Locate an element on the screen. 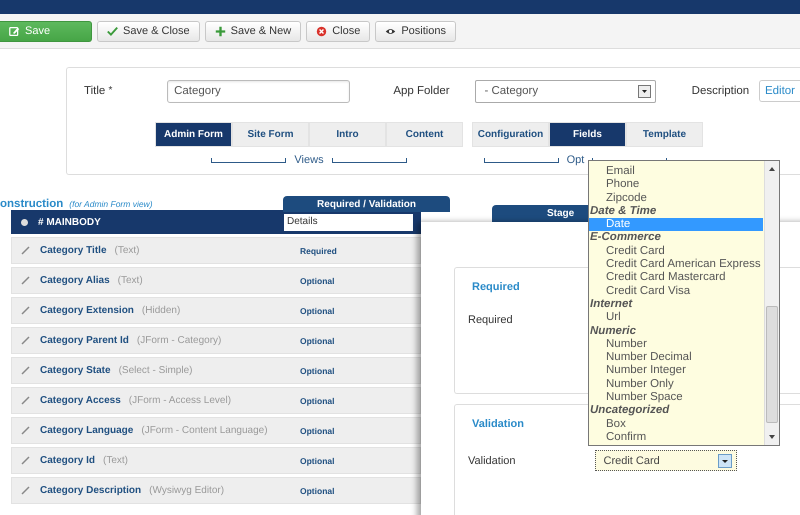 Image resolution: width=800 pixels, height=515 pixels. dropdown-option: Credit Card Visa is located at coordinates (676, 291).